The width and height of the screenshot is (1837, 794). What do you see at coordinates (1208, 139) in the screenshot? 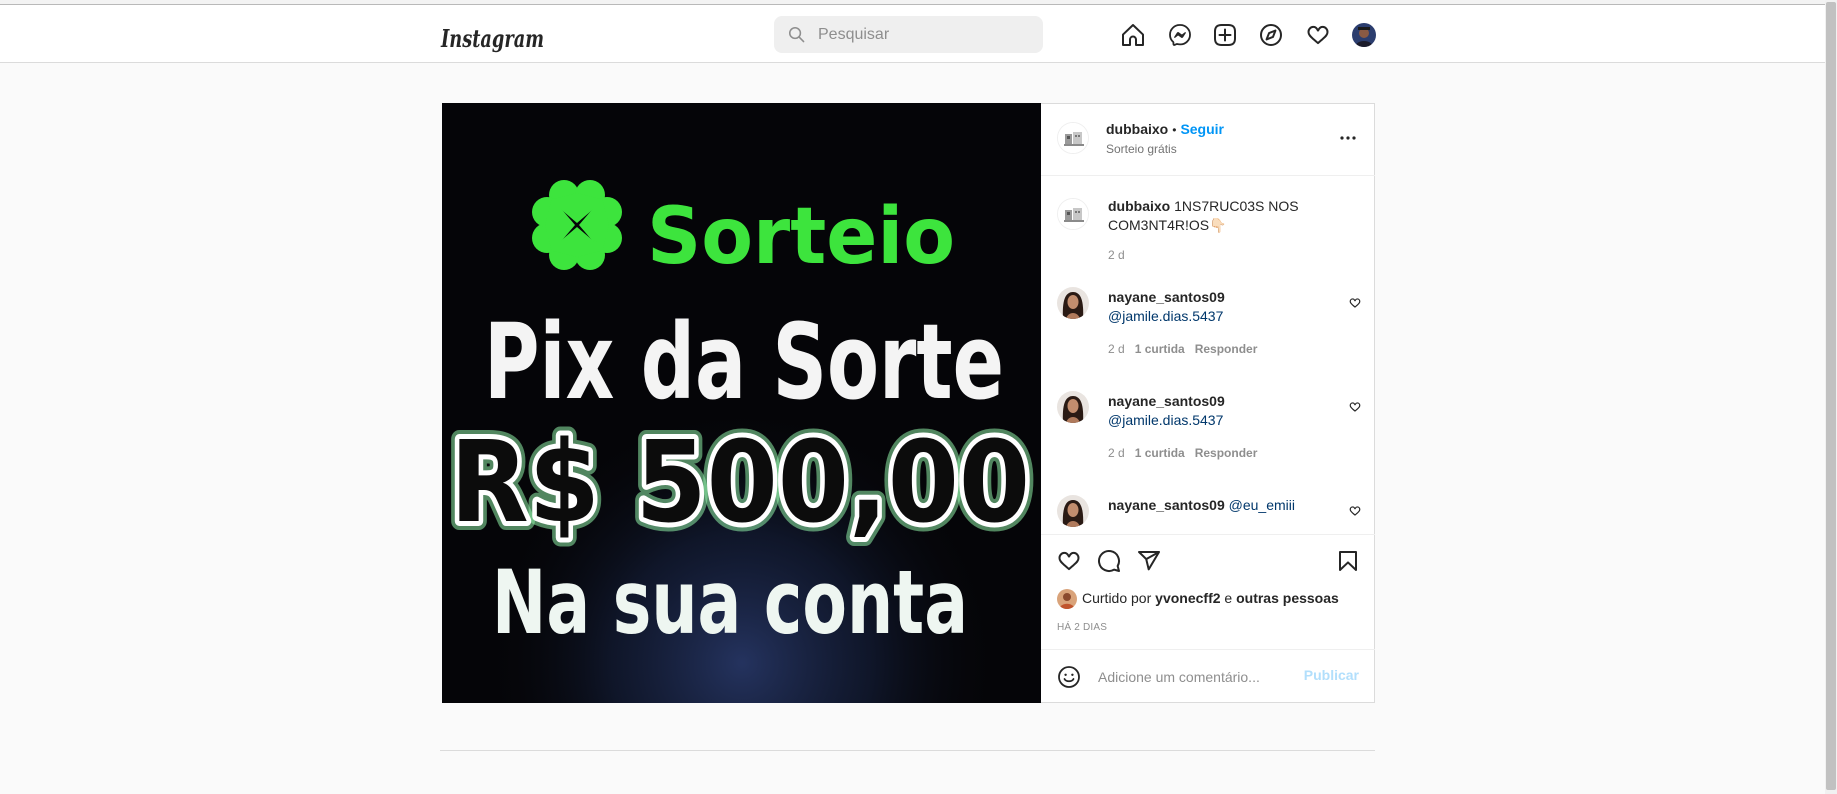
I see `post-header: dubbaixo • Seguir Sorteio grátis` at bounding box center [1208, 139].